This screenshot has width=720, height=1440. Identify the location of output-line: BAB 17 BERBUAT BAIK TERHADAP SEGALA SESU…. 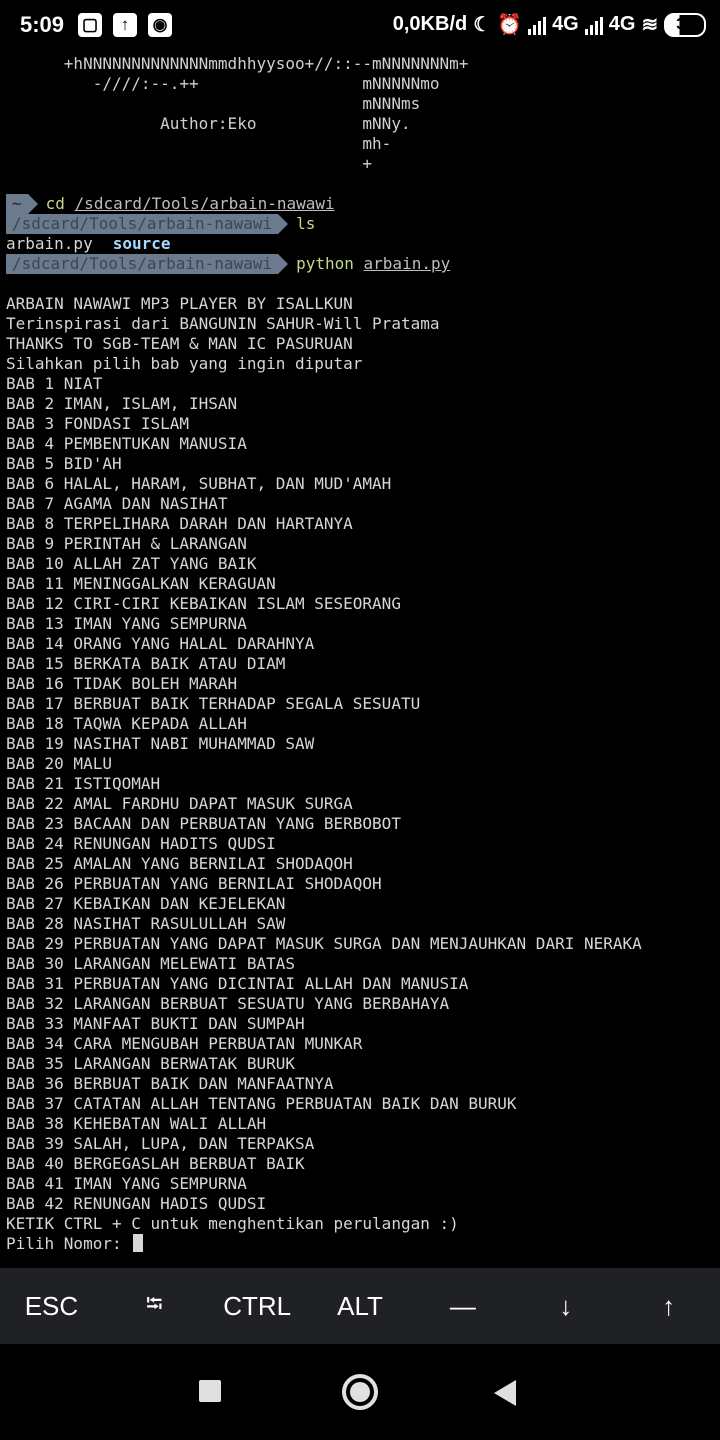
(213, 703).